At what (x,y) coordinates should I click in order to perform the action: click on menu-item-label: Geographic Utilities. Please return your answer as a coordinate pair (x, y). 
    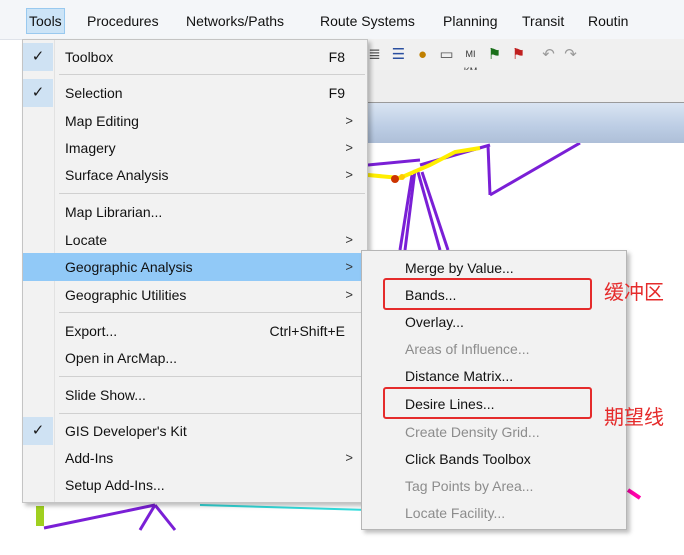
    Looking at the image, I should click on (126, 295).